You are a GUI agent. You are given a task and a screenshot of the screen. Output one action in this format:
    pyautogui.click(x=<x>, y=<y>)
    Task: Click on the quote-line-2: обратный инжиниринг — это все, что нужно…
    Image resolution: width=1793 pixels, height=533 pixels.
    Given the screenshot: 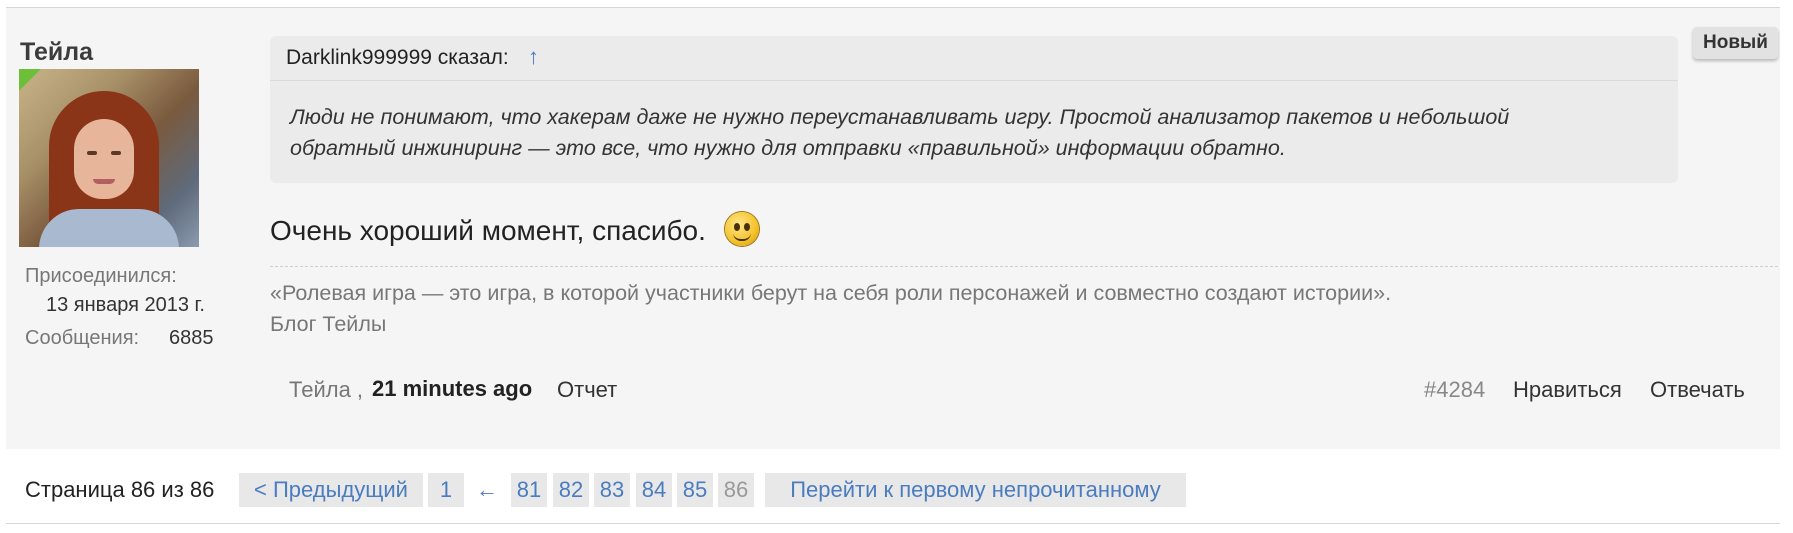 What is the action you would take?
    pyautogui.click(x=788, y=148)
    